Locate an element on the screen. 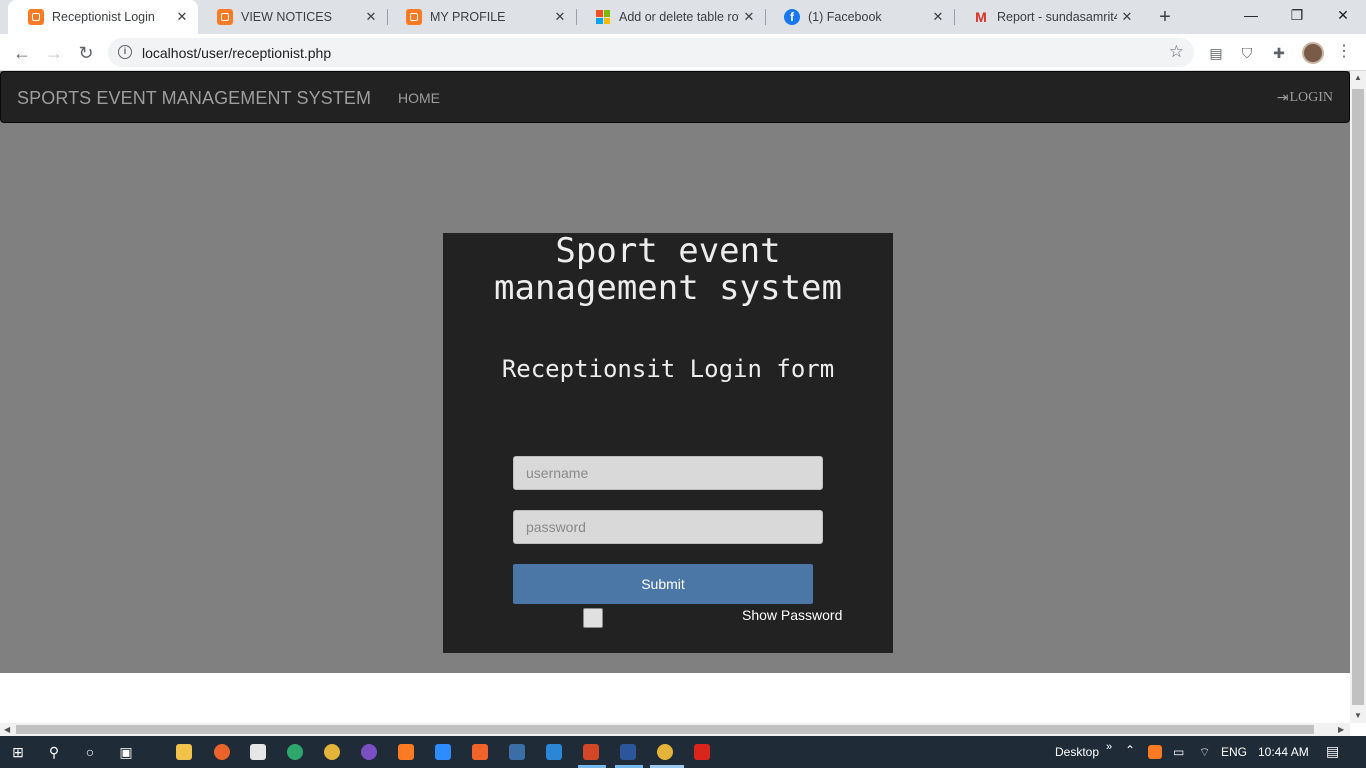  bookmark-star-icon: ☆ is located at coordinates (1176, 52).